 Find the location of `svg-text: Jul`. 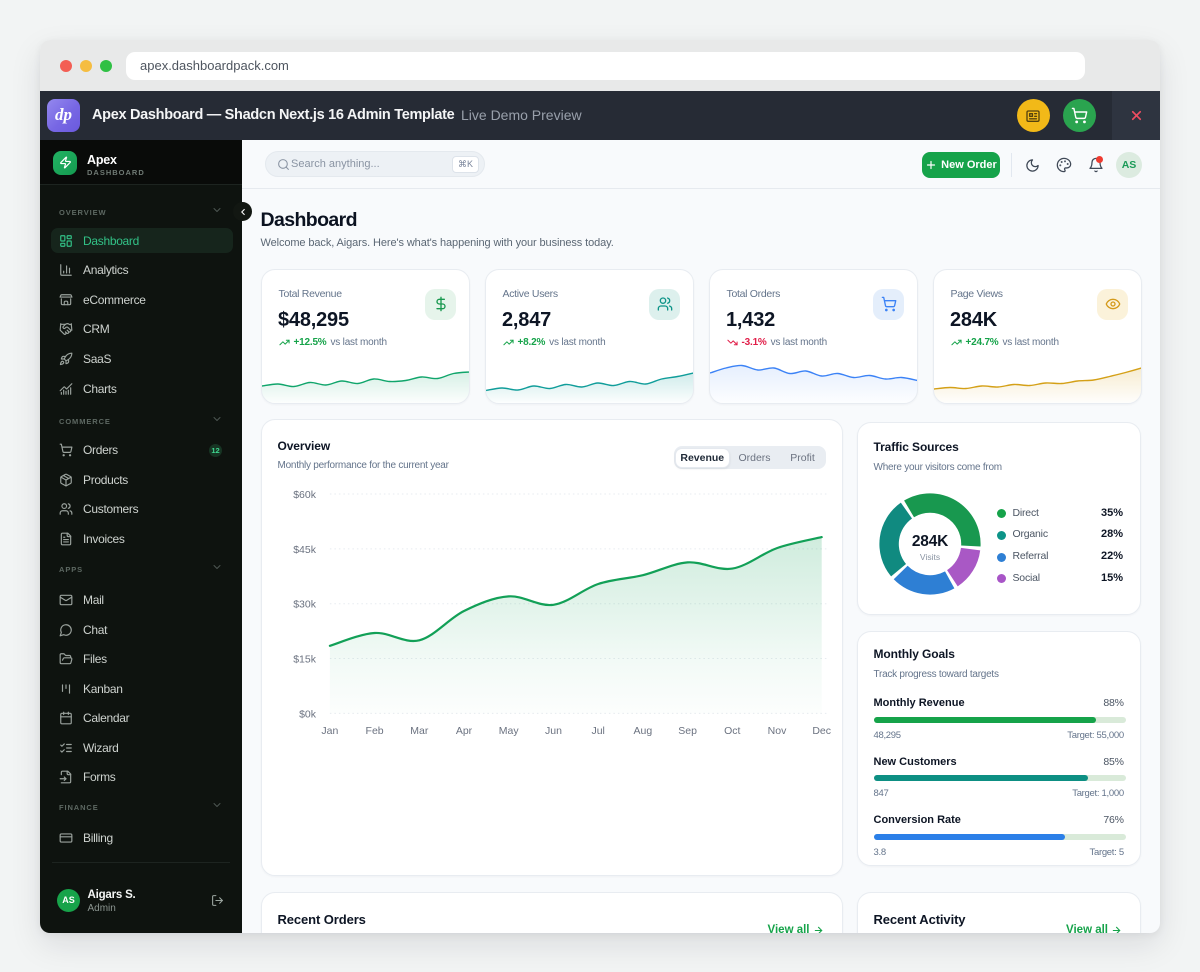

svg-text: Jul is located at coordinates (597, 731).